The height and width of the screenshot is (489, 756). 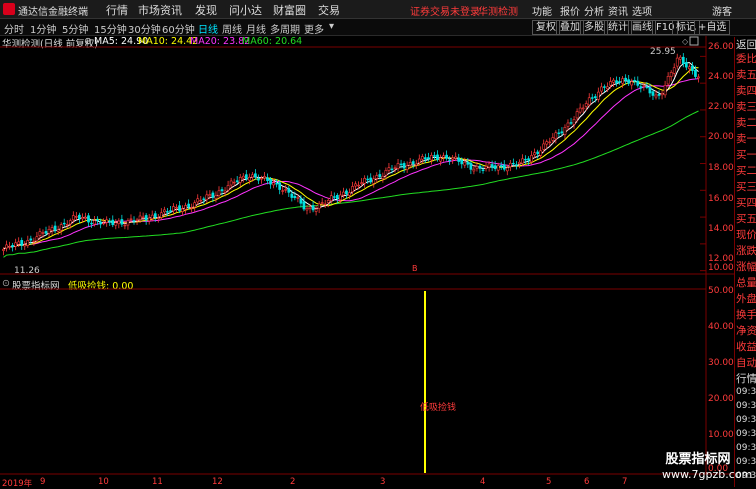 What do you see at coordinates (746, 187) in the screenshot?
I see `quote-field-buy3: 买三` at bounding box center [746, 187].